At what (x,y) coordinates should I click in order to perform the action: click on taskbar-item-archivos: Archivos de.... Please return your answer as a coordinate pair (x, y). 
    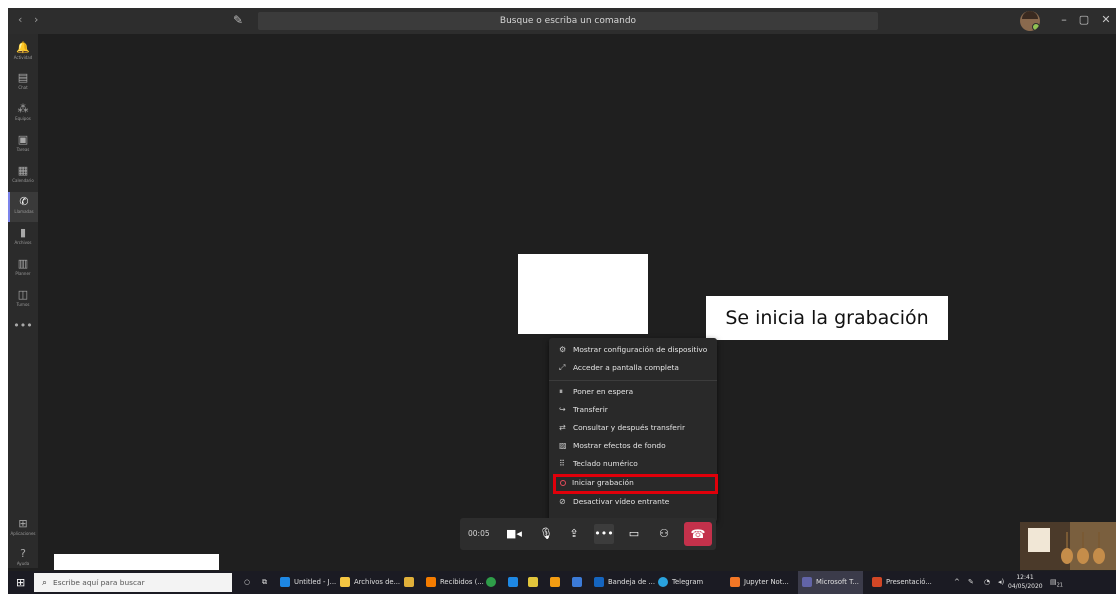
    Looking at the image, I should click on (370, 582).